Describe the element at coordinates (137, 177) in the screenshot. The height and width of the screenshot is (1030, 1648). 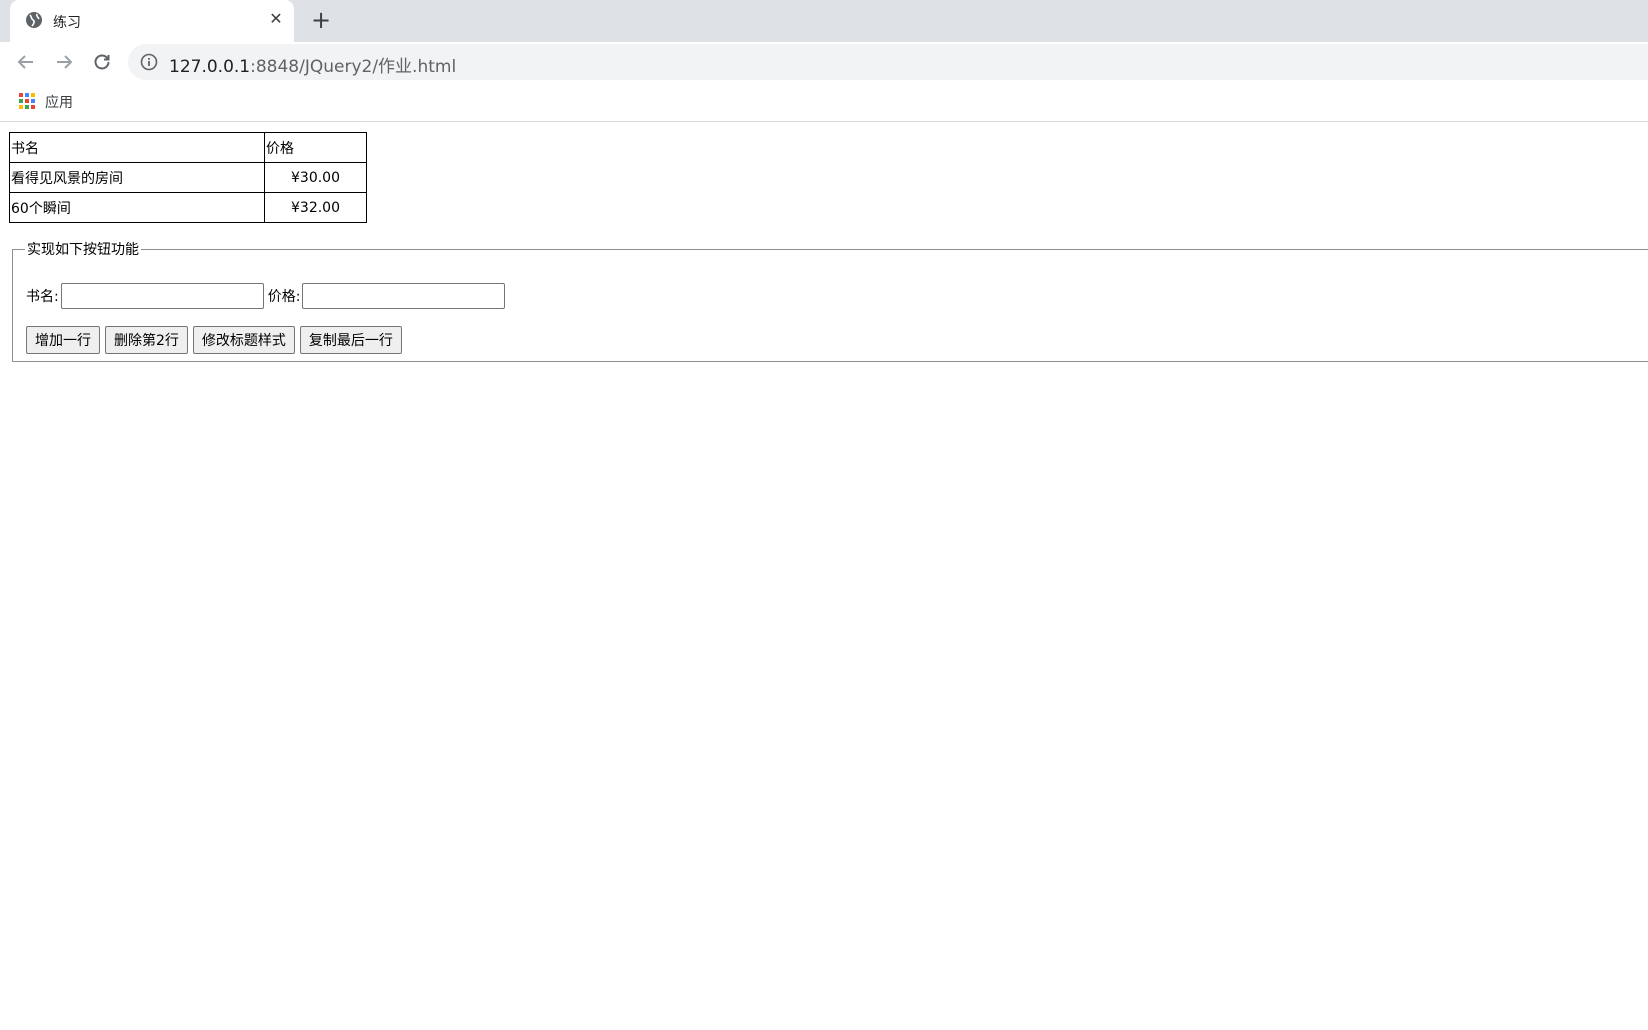
I see `cell-book-name: 看得见风景的房间` at that location.